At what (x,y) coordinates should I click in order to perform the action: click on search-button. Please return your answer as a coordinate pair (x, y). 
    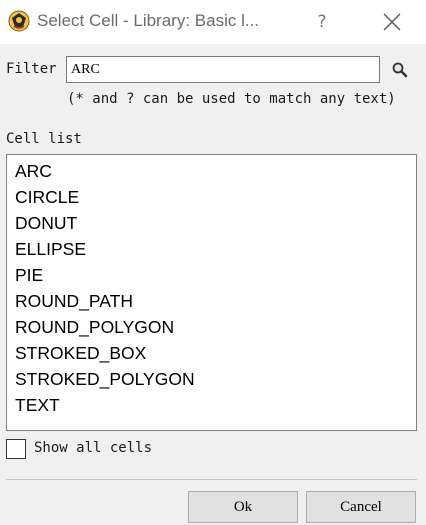
    Looking at the image, I should click on (400, 70).